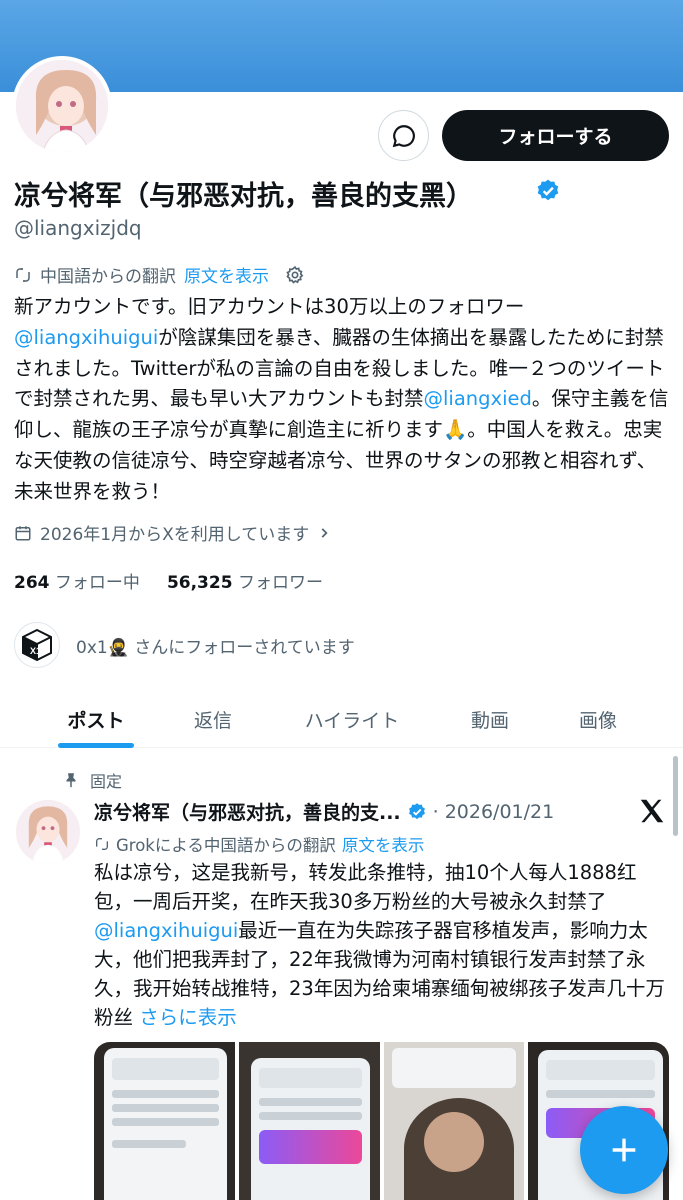  What do you see at coordinates (352, 719) in the screenshot?
I see `tab-highlights: ハイライト` at bounding box center [352, 719].